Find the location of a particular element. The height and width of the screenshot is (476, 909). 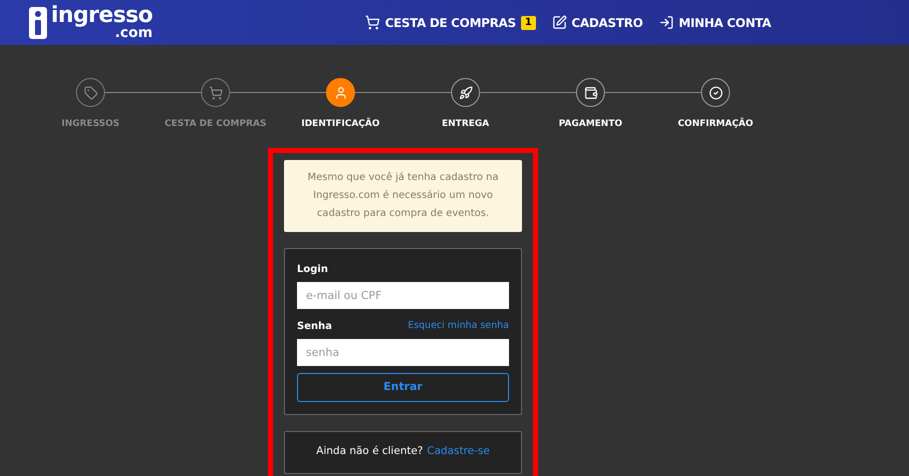

step-label: CONFIRMAÇÃO is located at coordinates (716, 124).